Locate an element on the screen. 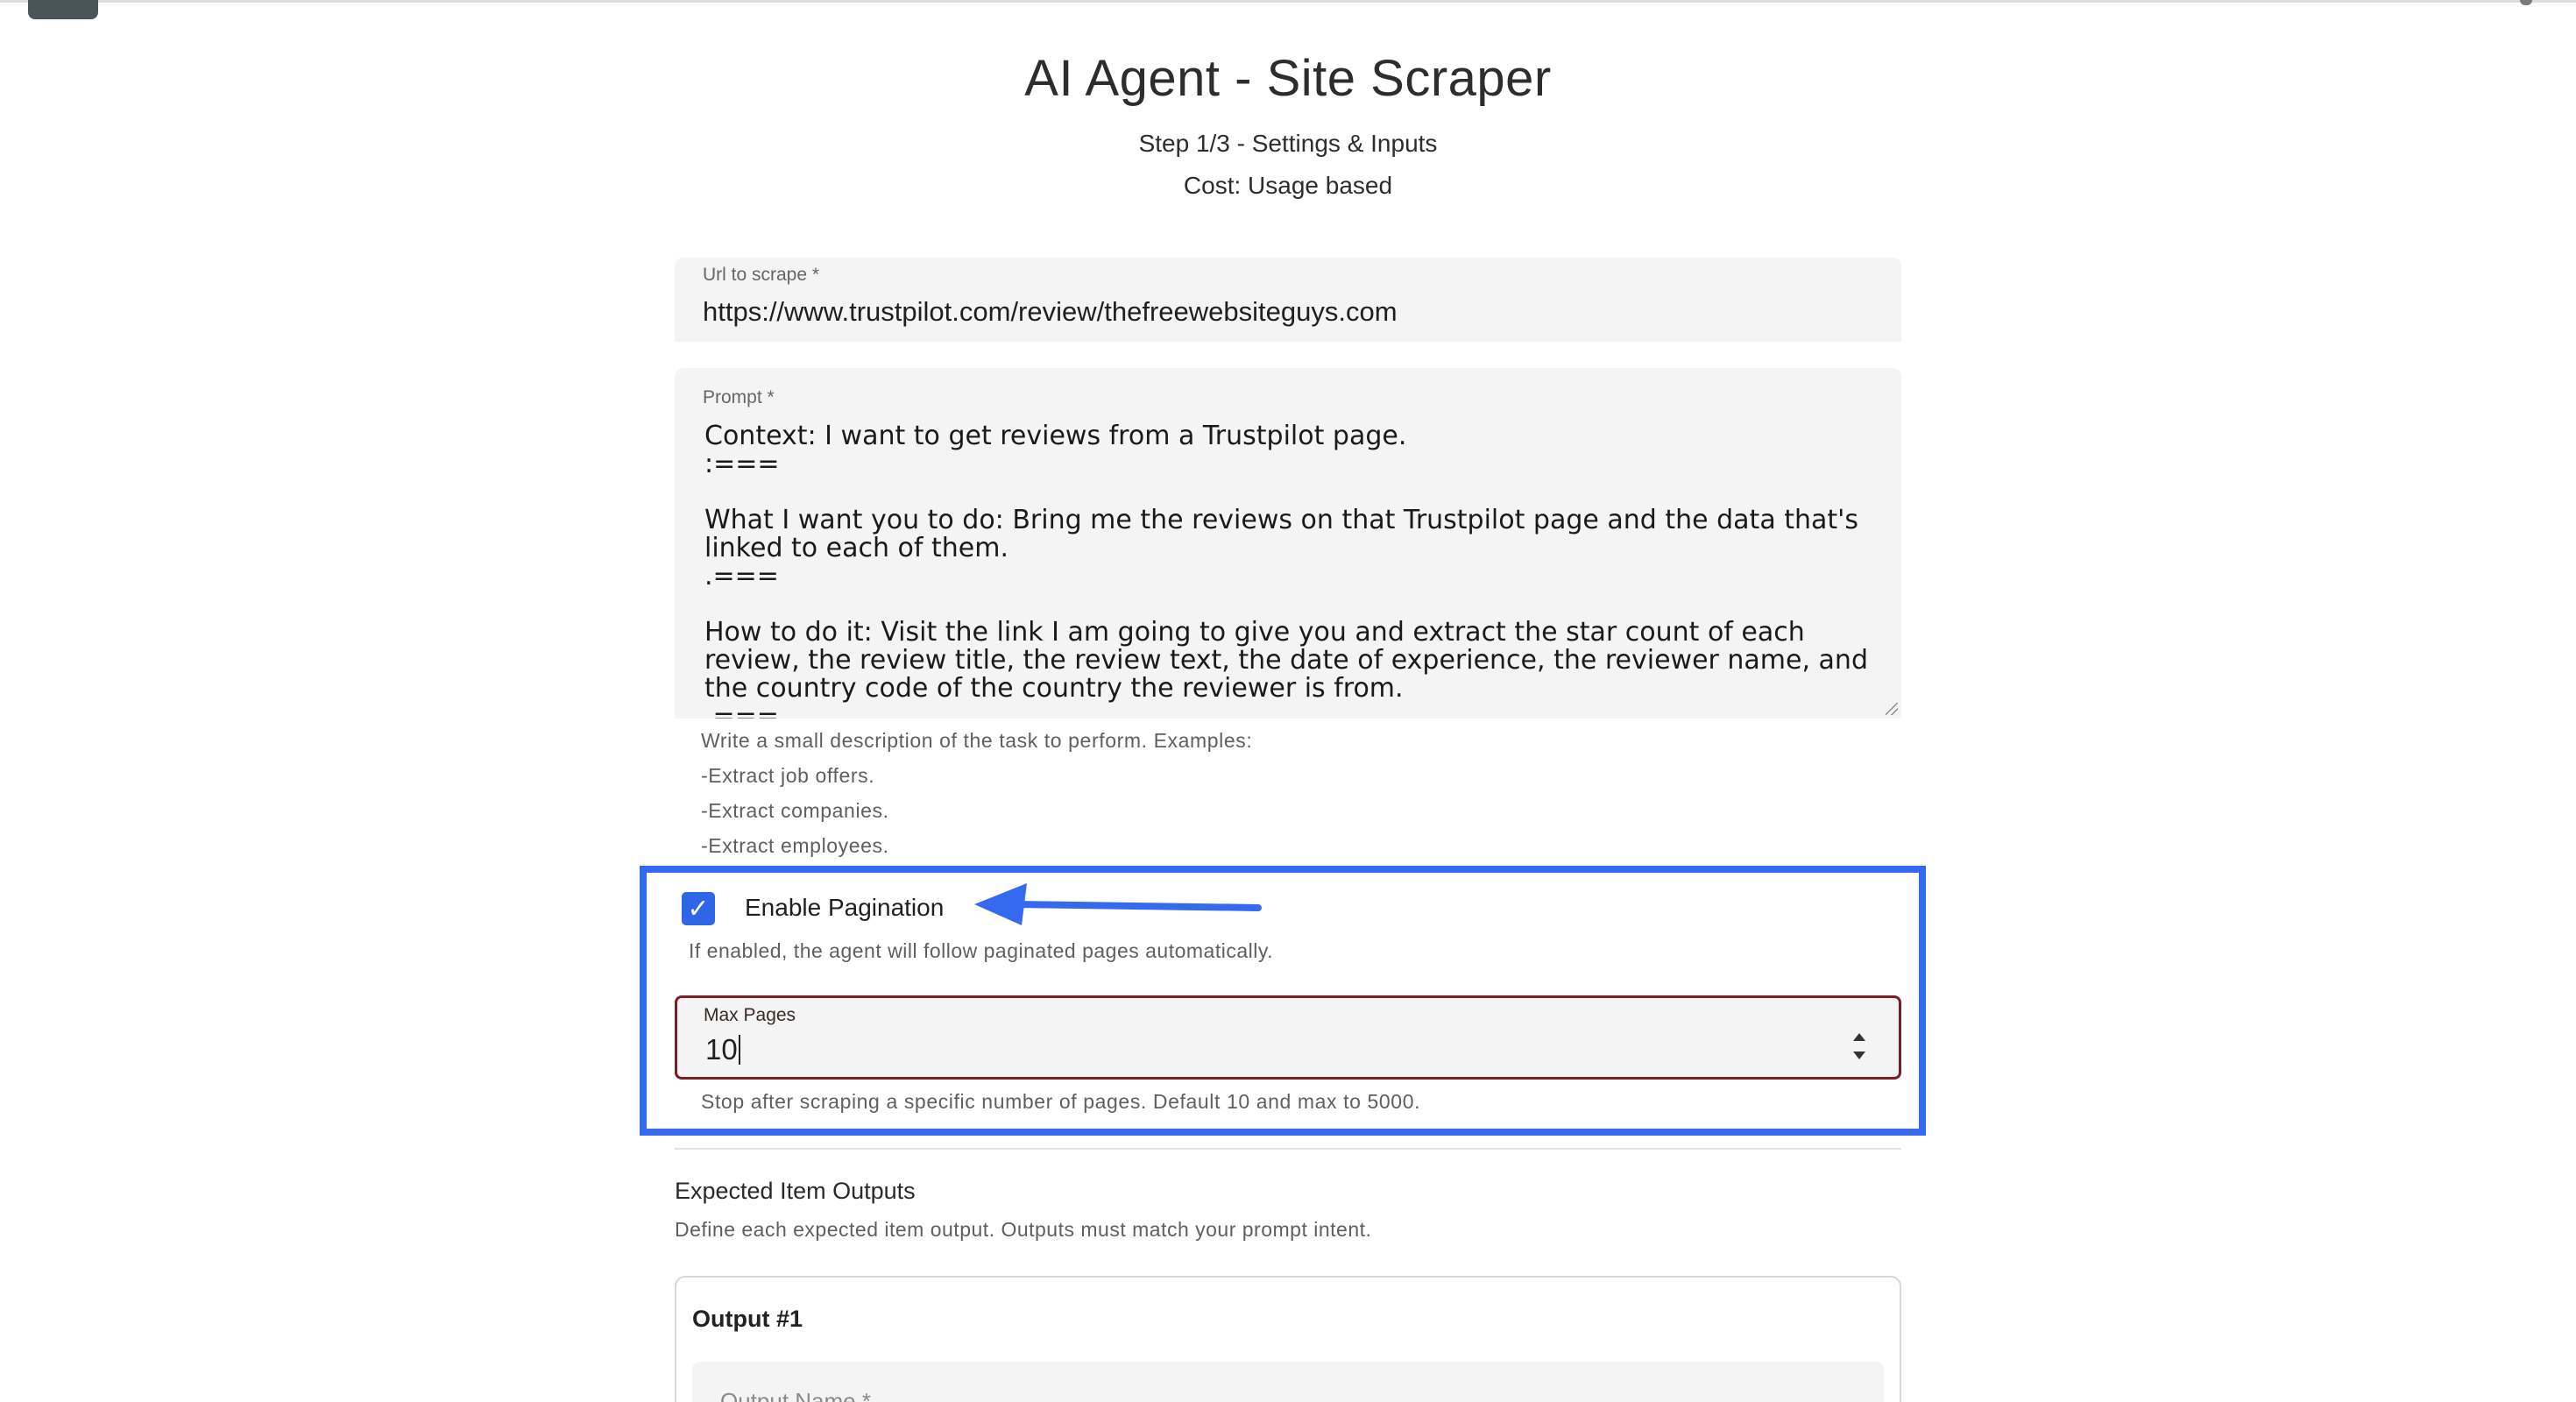 The height and width of the screenshot is (1402, 2576). max-pages-field: Max Pages 10 is located at coordinates (1288, 1037).